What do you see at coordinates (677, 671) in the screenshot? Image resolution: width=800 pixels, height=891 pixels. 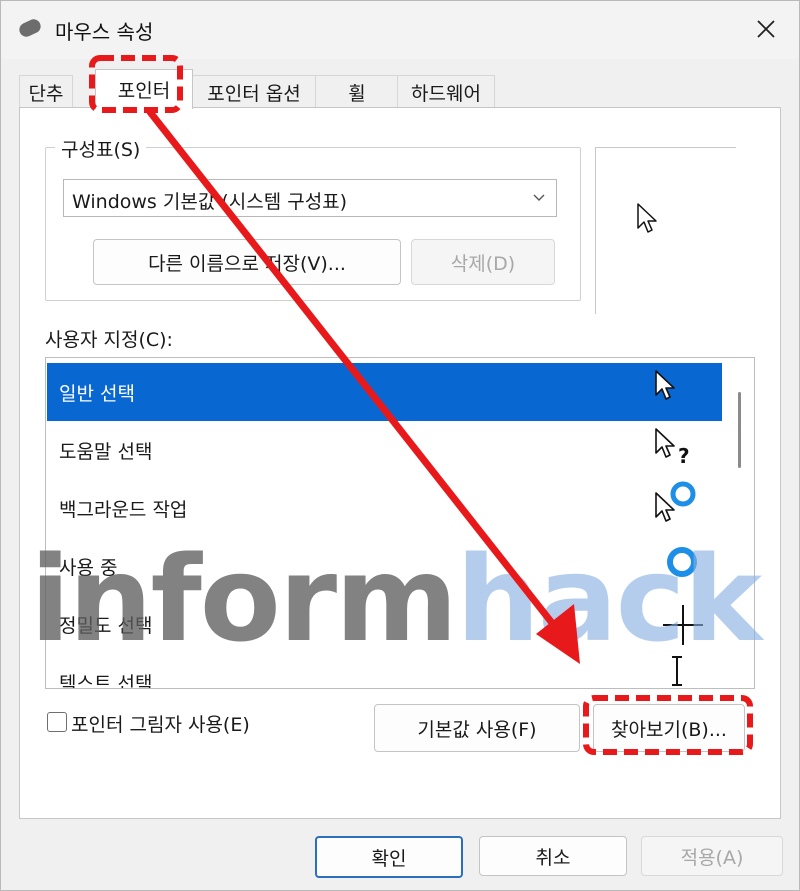 I see `text-beam-cursor-icon` at bounding box center [677, 671].